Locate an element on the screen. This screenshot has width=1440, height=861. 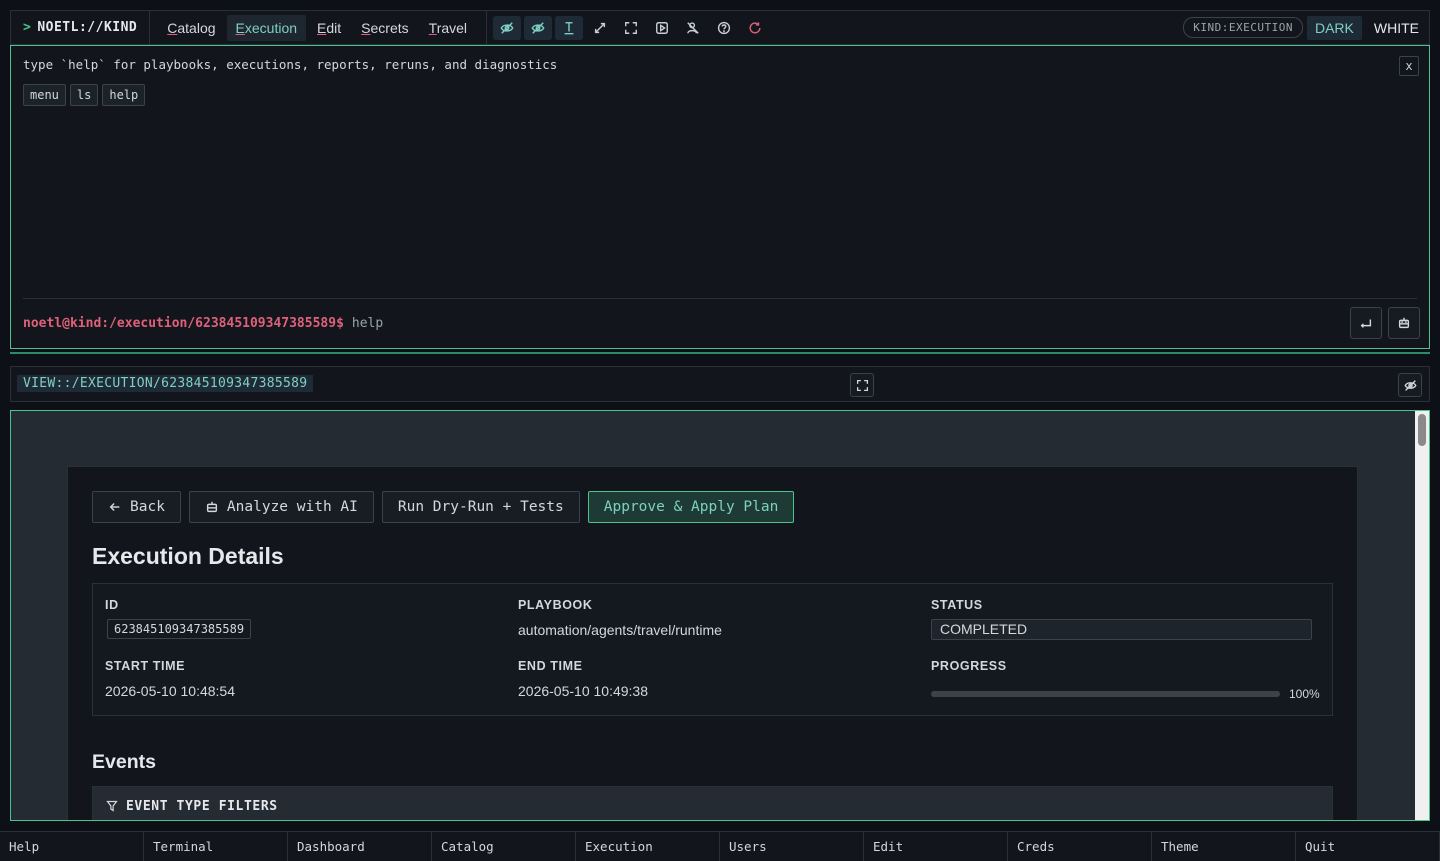
progress-label: PROGRESS is located at coordinates (969, 666).